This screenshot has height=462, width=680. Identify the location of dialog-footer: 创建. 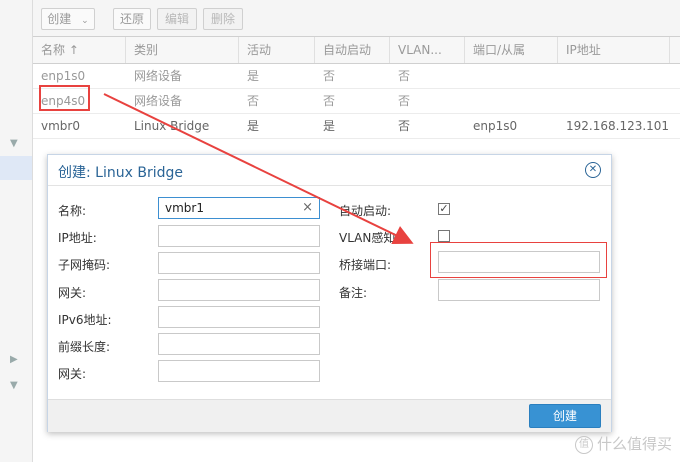
(329, 415).